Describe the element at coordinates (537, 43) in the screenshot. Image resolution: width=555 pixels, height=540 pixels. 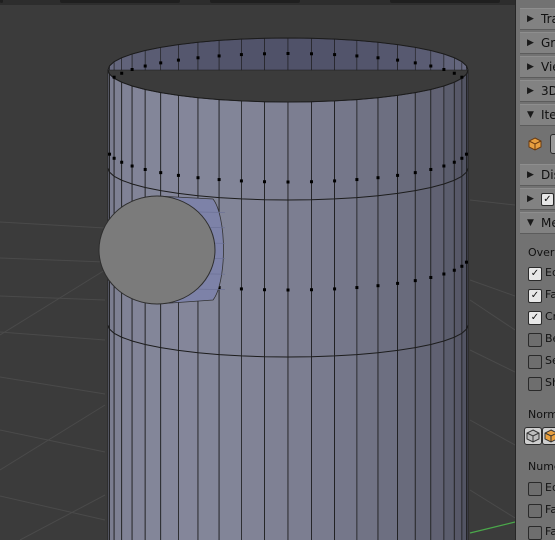
I see `panel-header-grease-pencil: ▶Gre` at that location.